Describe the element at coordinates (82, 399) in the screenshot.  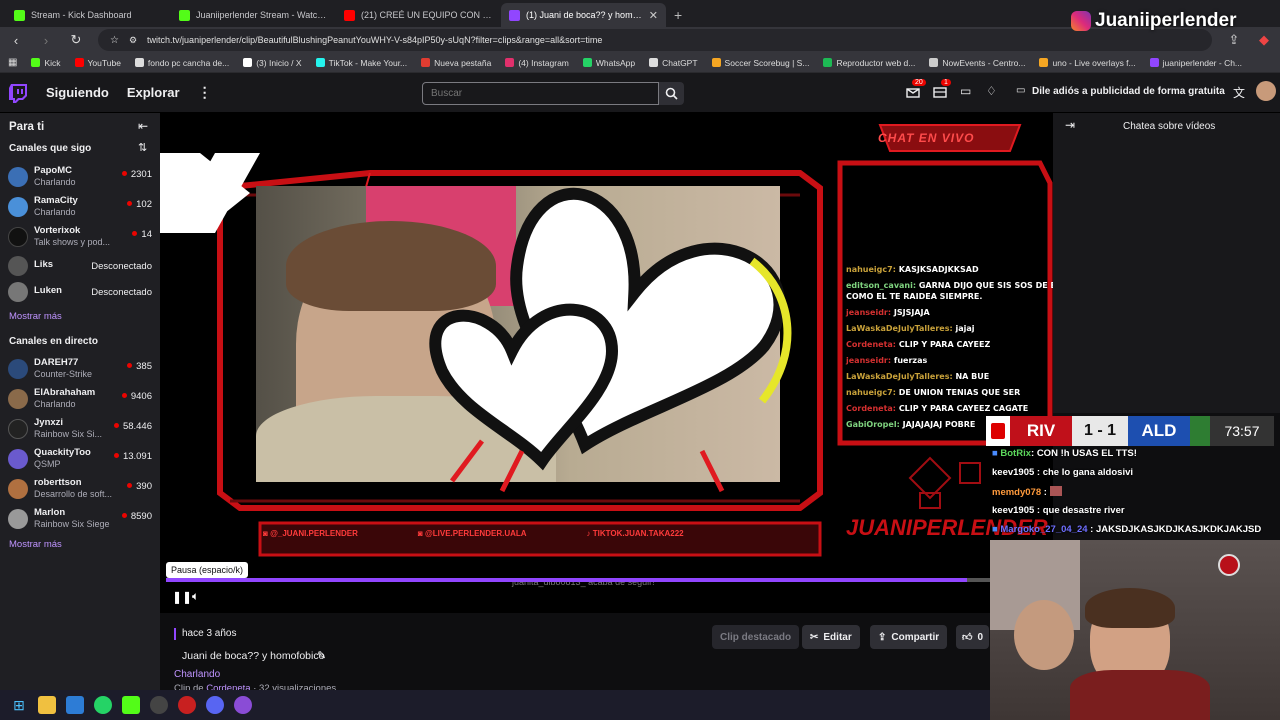
I see `sidebar-channel: ElAbrahaham Charlando 9406` at that location.